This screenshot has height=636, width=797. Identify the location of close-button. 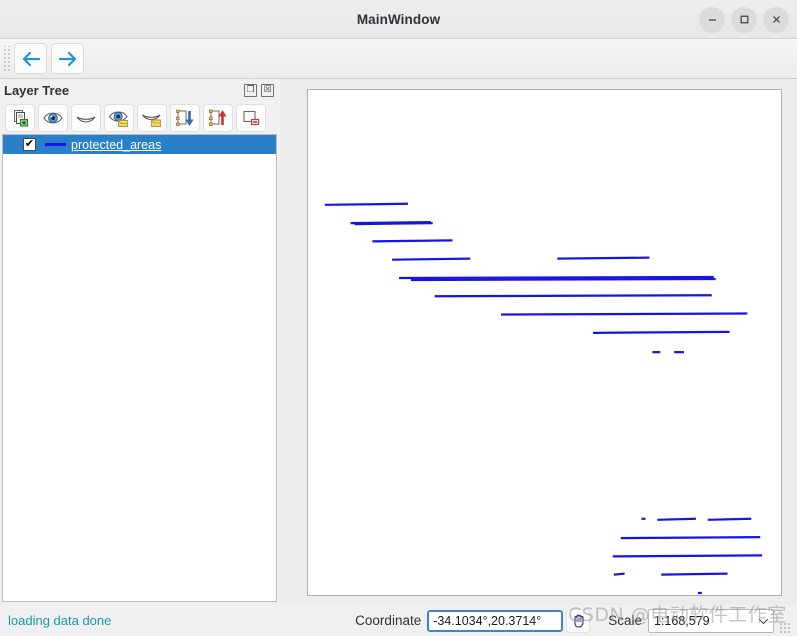
(776, 19).